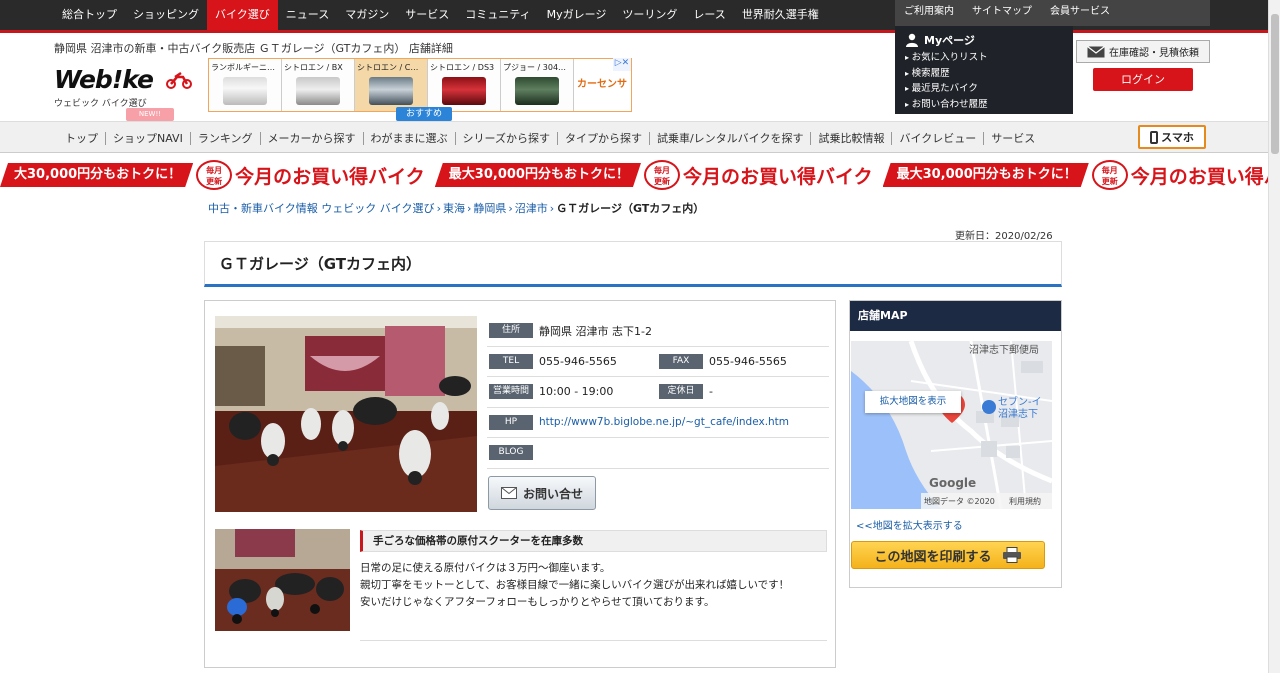 This screenshot has width=1280, height=673. Describe the element at coordinates (1025, 501) in the screenshot. I see `map-terms: 利用規約` at that location.